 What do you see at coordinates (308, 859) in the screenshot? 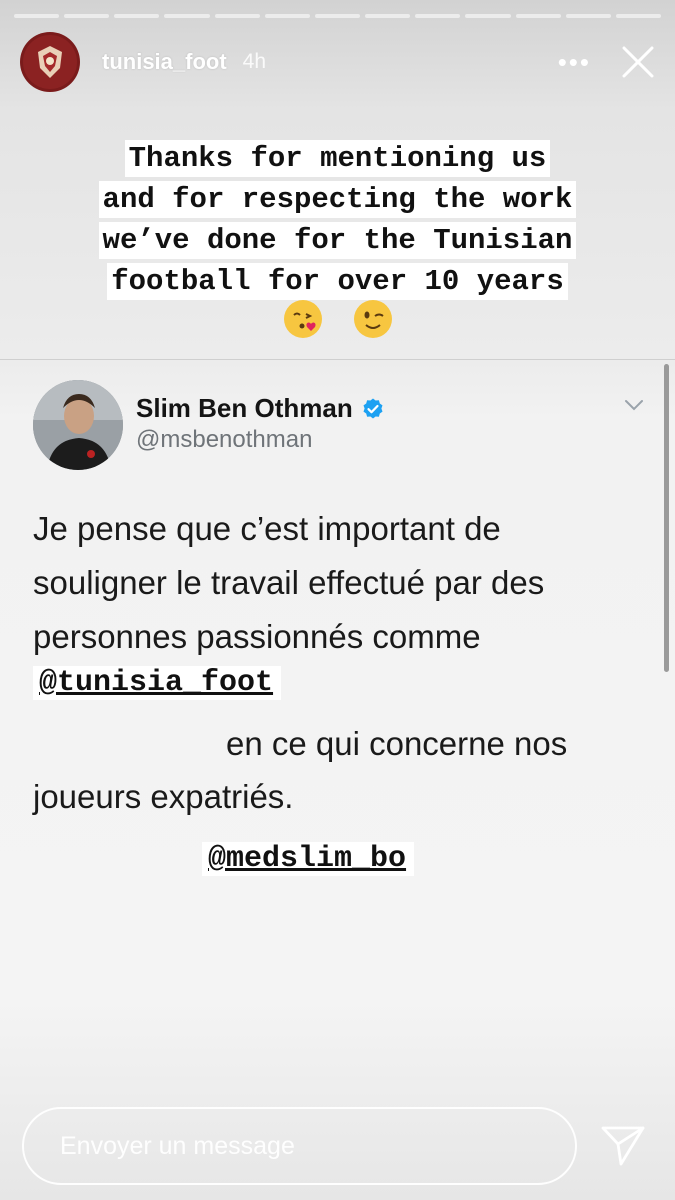
I see `mention-sticker: @medslim_bo` at bounding box center [308, 859].